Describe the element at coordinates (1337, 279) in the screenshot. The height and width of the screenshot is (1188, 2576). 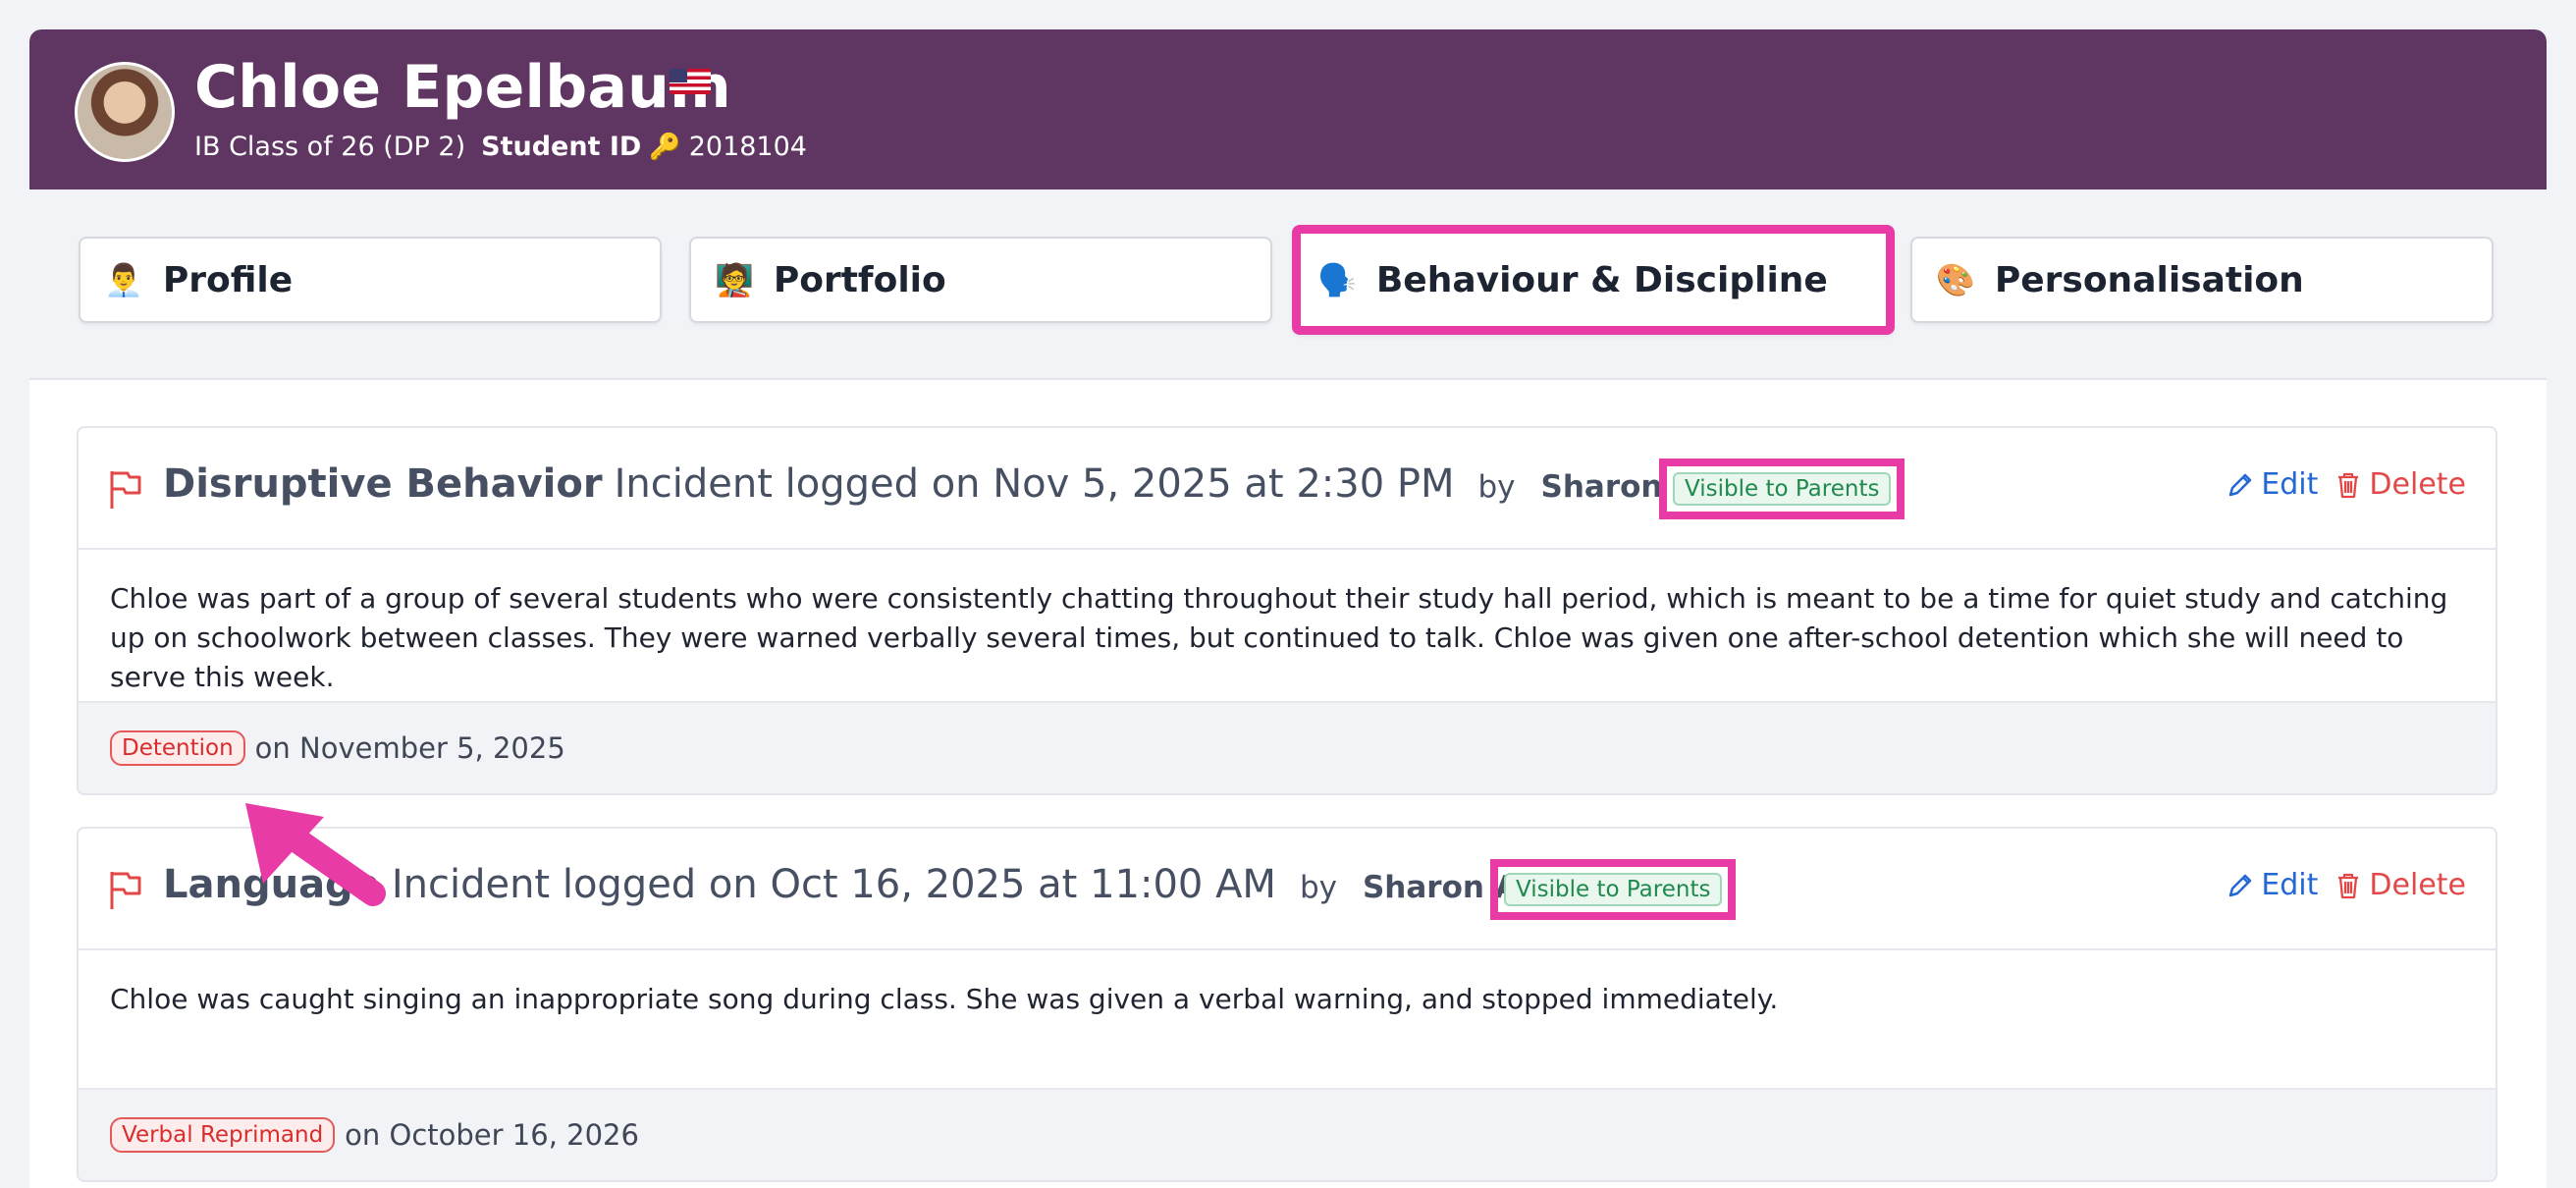
I see `behaviour-icon: 🗣️` at that location.